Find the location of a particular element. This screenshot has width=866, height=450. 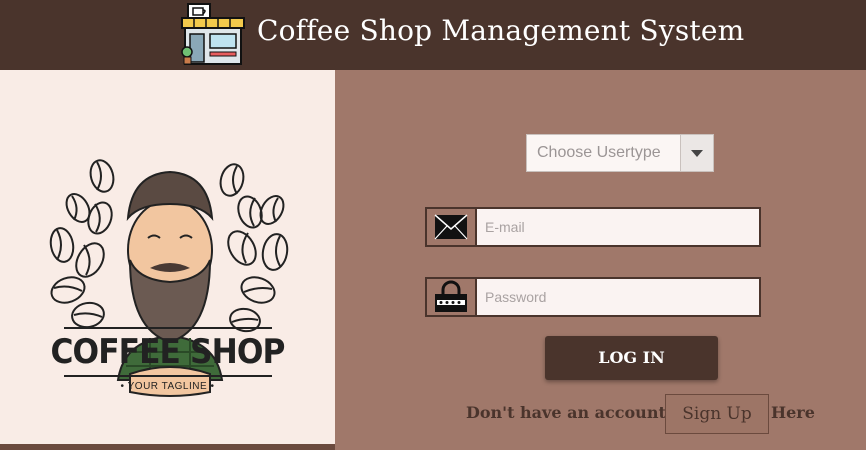

signup-suffix: Here is located at coordinates (793, 412).